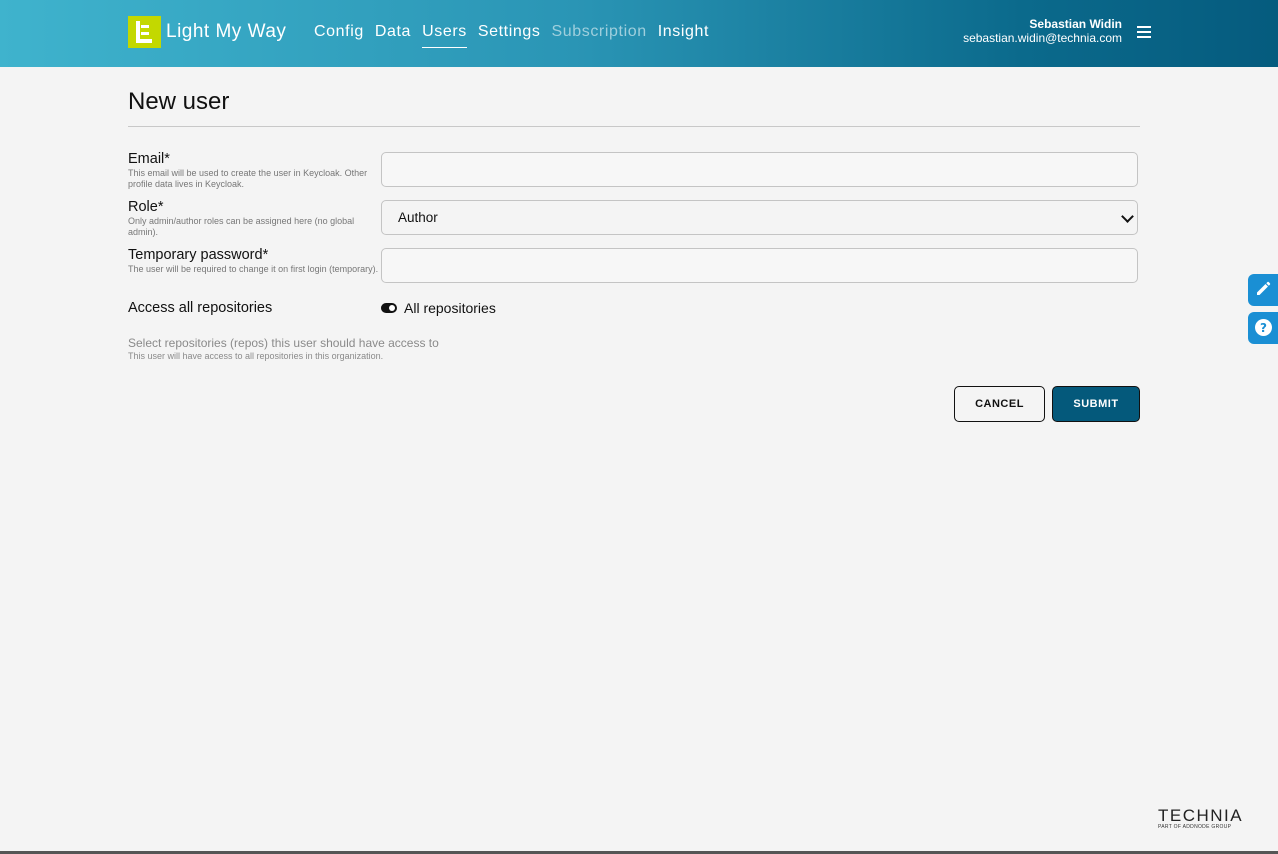 The height and width of the screenshot is (854, 1278). What do you see at coordinates (759, 169) in the screenshot?
I see `email-input` at bounding box center [759, 169].